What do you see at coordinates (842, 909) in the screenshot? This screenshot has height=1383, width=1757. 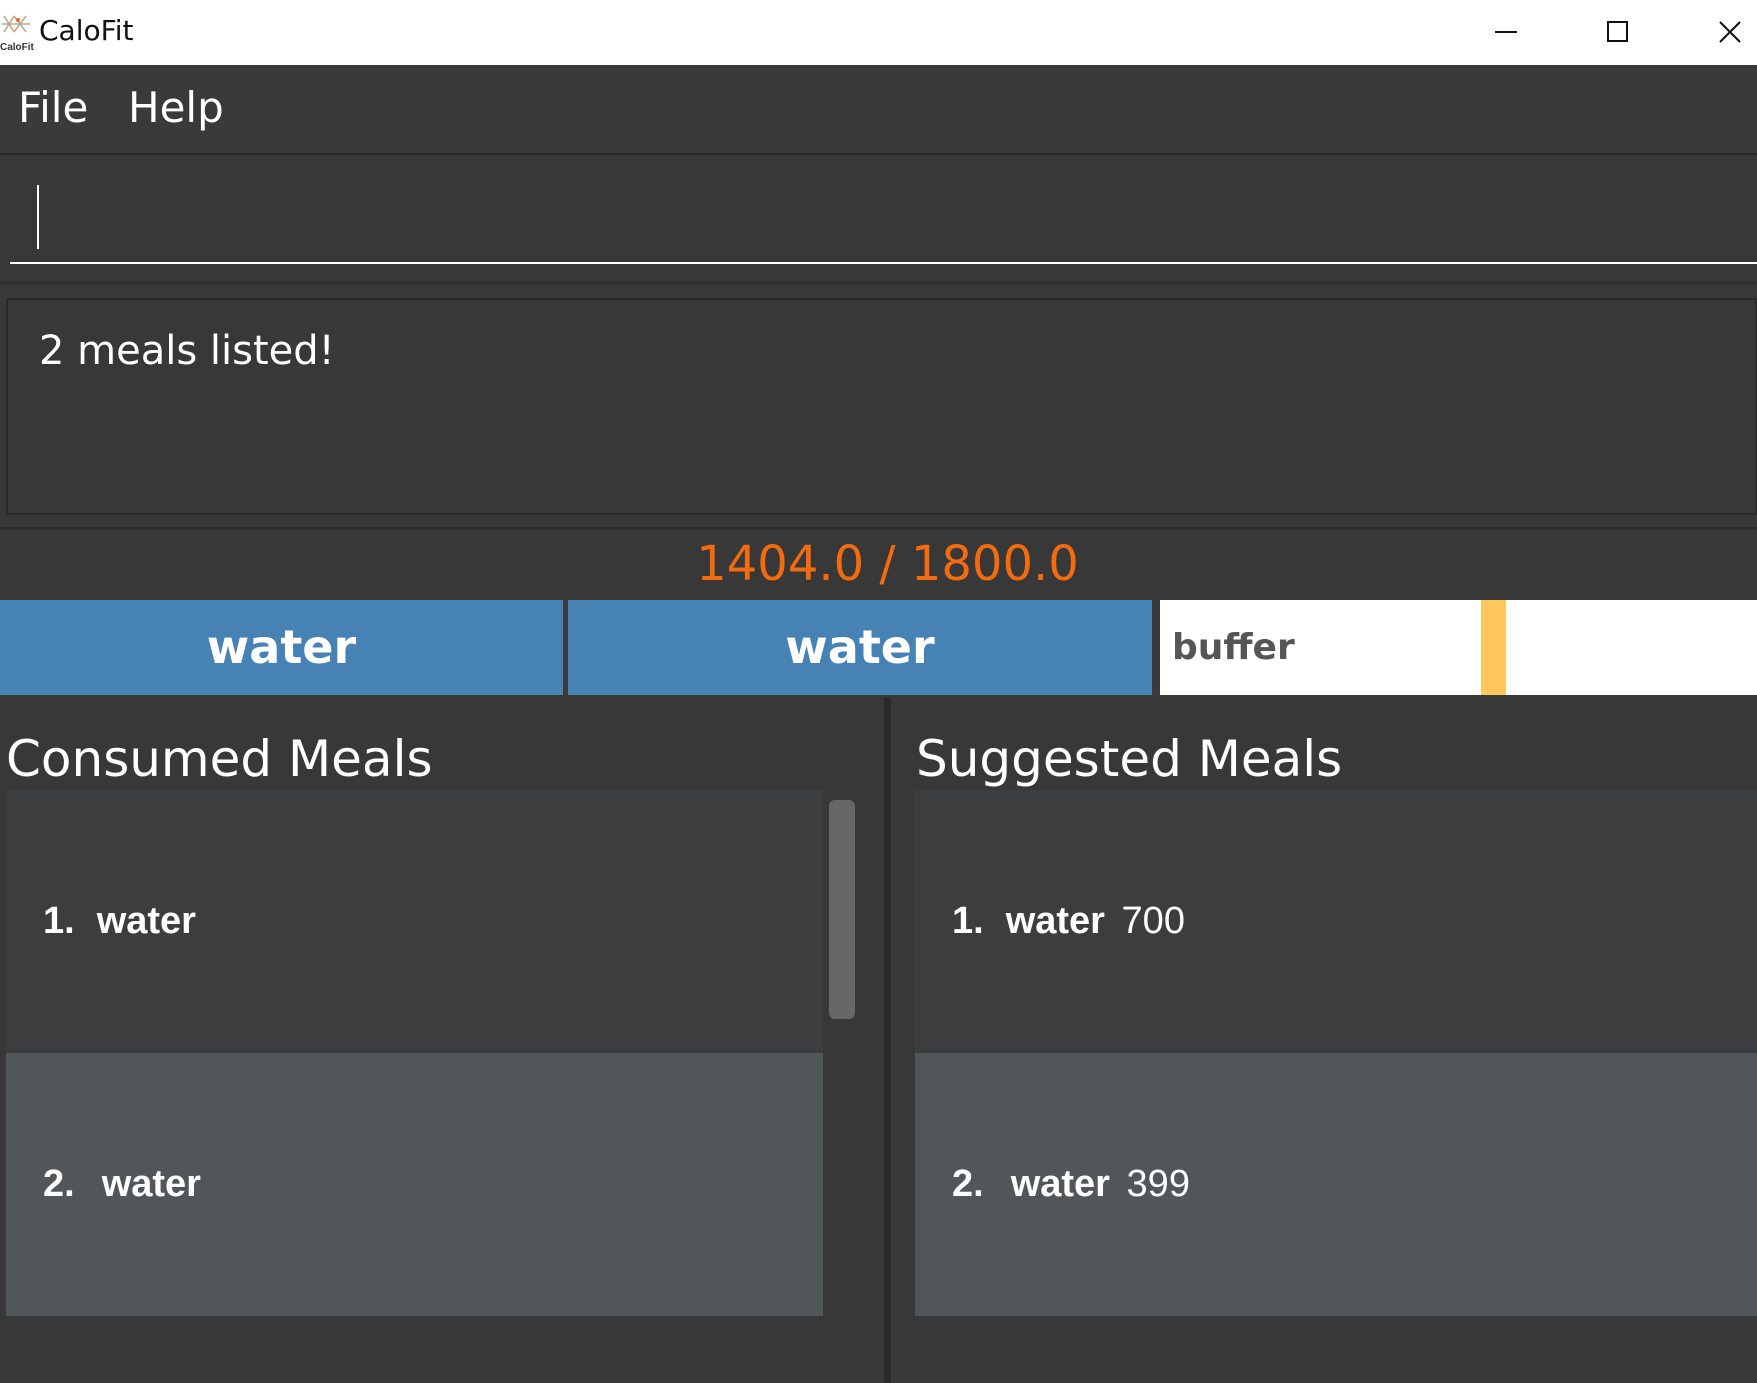 I see `scrollbar-thumb` at bounding box center [842, 909].